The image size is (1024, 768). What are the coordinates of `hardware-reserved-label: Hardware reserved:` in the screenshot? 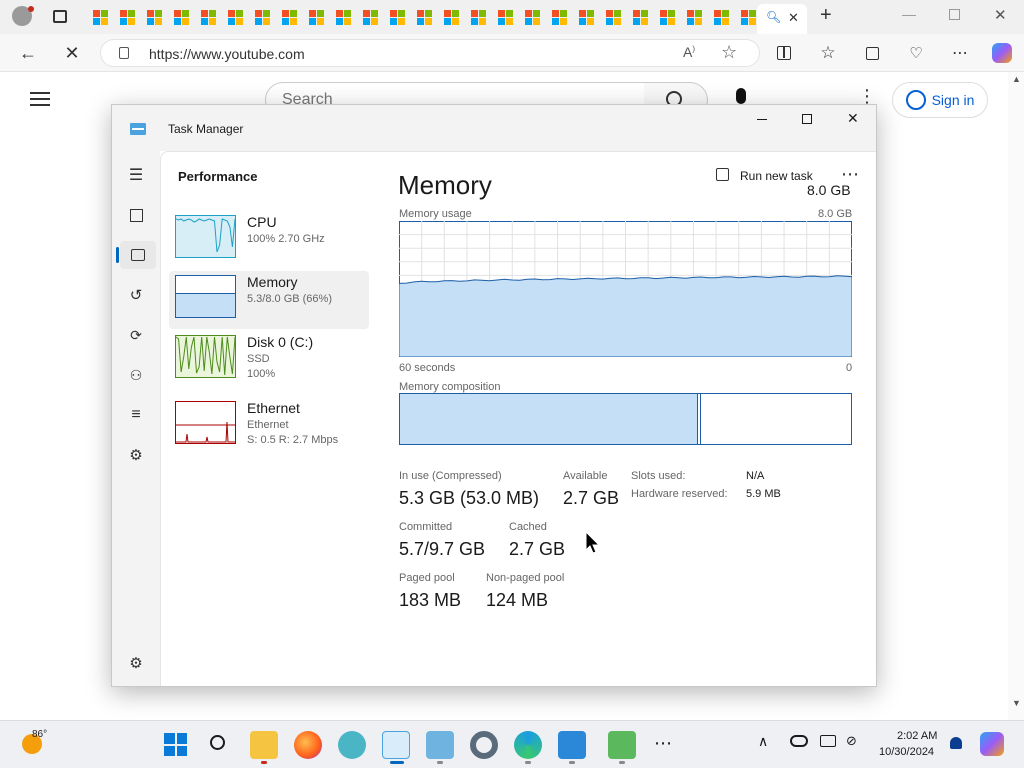 It's located at (679, 494).